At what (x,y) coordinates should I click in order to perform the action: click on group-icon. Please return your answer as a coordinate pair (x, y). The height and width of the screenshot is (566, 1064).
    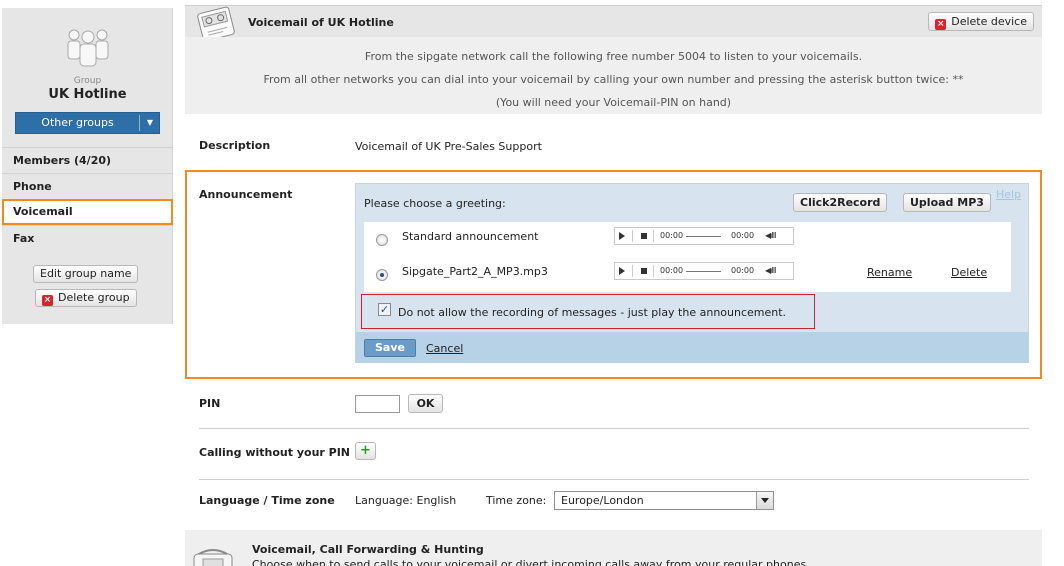
    Looking at the image, I should click on (88, 48).